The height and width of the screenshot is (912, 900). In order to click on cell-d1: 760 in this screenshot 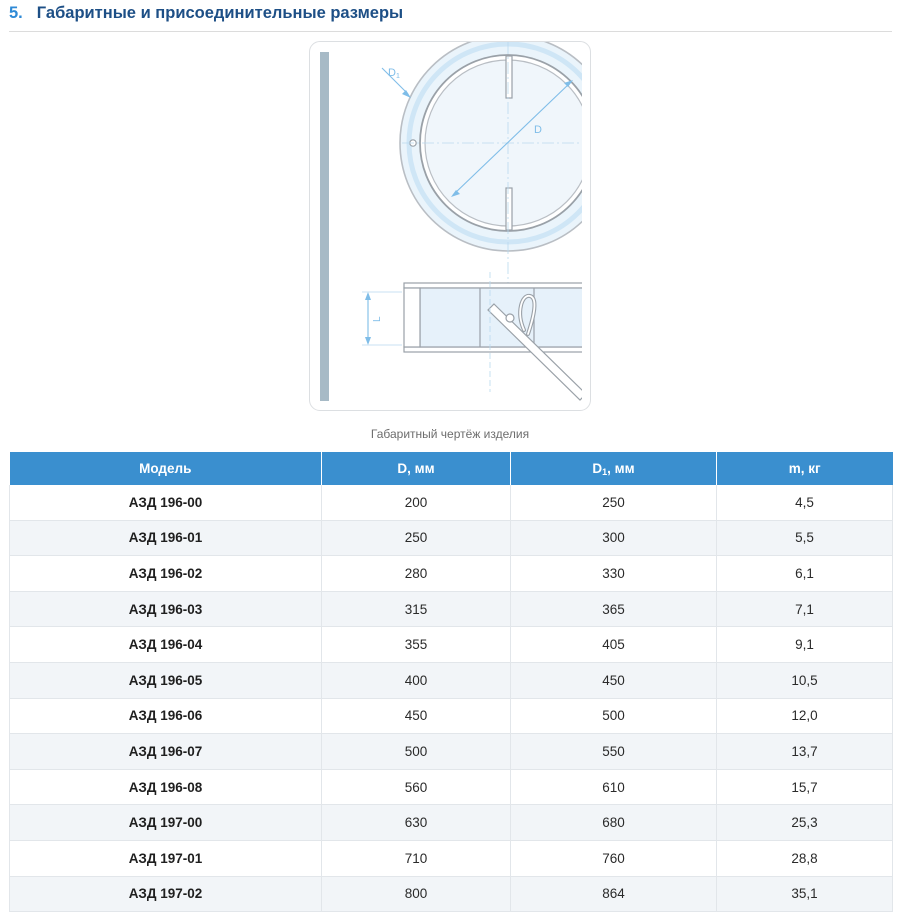, I will do `click(613, 858)`.